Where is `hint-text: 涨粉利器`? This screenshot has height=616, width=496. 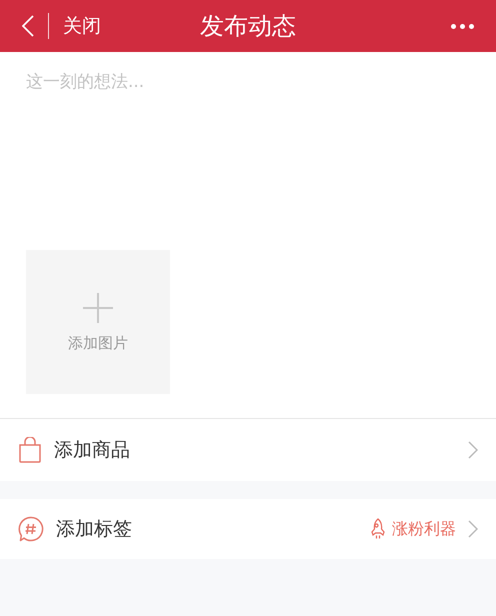
hint-text: 涨粉利器 is located at coordinates (424, 529).